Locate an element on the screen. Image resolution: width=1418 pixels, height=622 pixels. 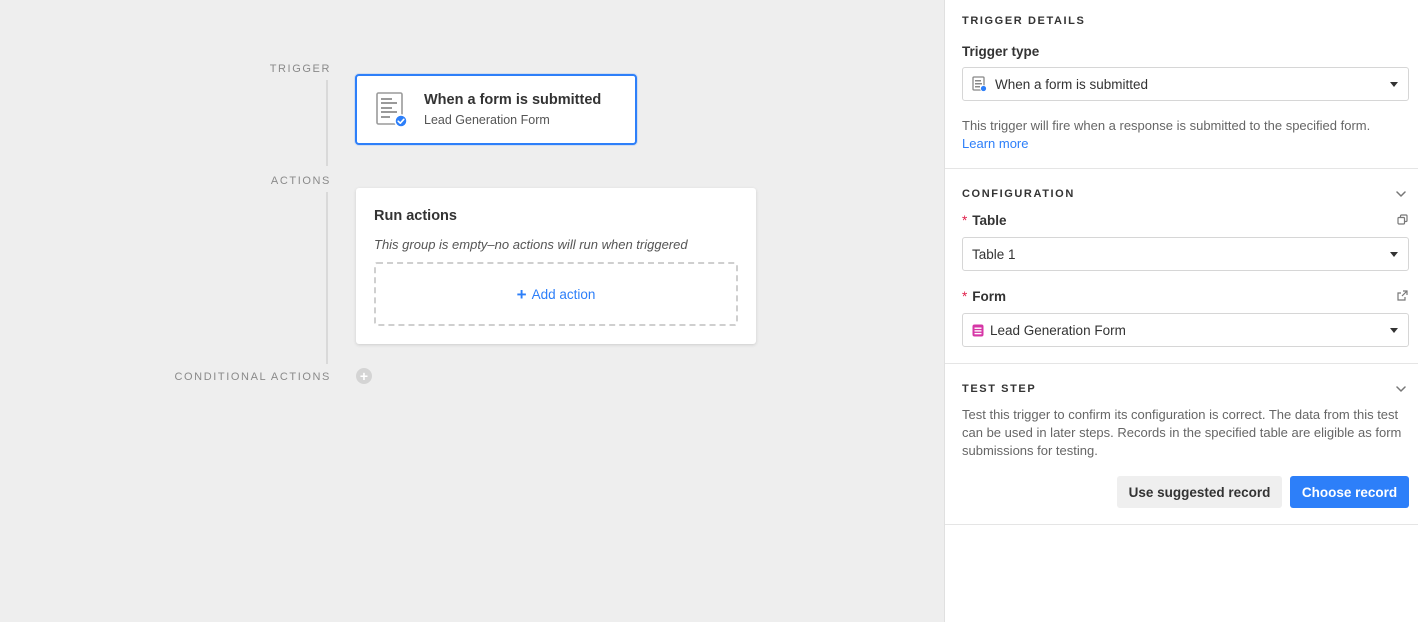
learn-more-link: Learn more is located at coordinates (1185, 144).